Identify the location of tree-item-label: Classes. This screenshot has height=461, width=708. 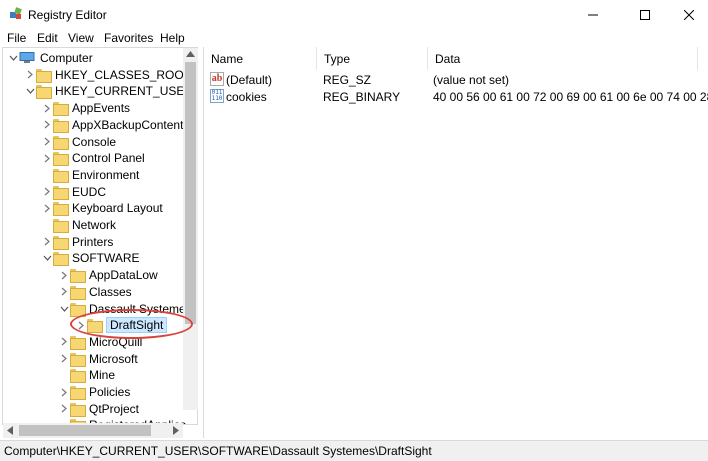
(110, 291).